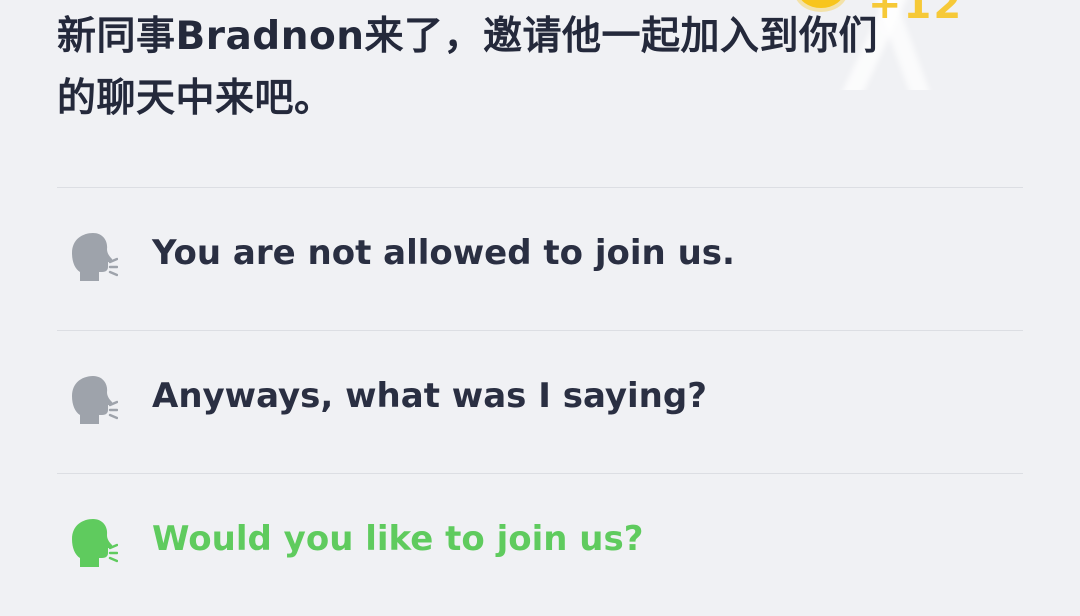 The width and height of the screenshot is (1080, 616). What do you see at coordinates (468, 67) in the screenshot?
I see `exercise-prompt: 新同事Bradnon来了，邀请他一起加入到你们的聊天中来吧。` at bounding box center [468, 67].